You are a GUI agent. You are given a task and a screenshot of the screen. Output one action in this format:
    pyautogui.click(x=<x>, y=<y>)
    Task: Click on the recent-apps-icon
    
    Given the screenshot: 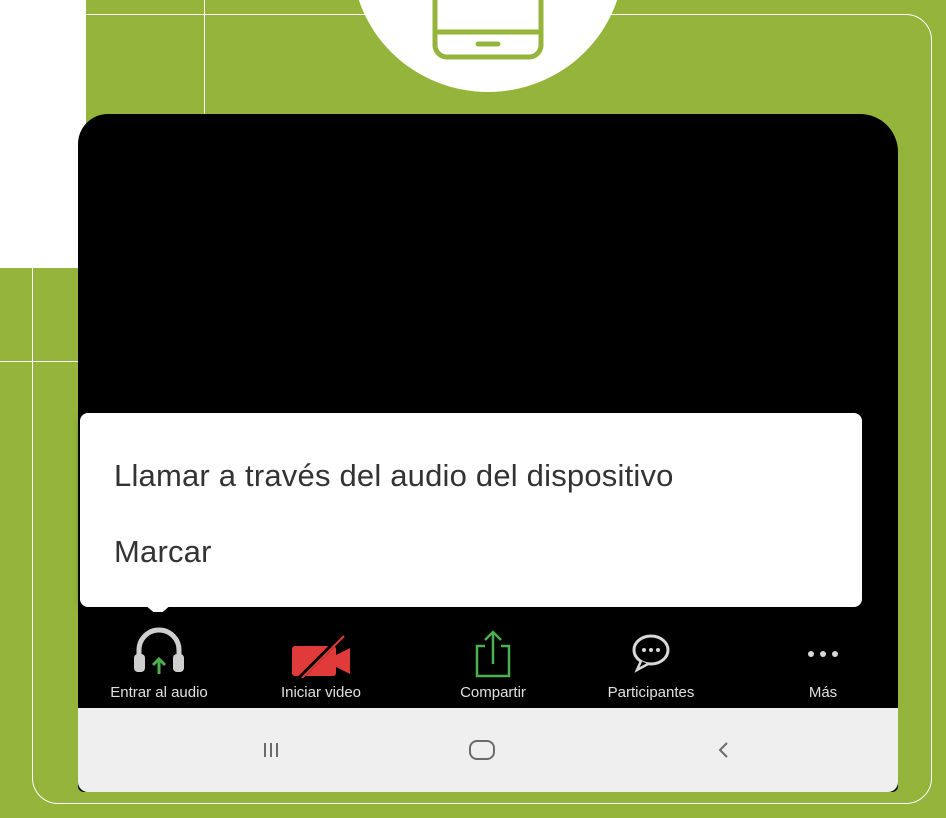 What is the action you would take?
    pyautogui.click(x=271, y=750)
    